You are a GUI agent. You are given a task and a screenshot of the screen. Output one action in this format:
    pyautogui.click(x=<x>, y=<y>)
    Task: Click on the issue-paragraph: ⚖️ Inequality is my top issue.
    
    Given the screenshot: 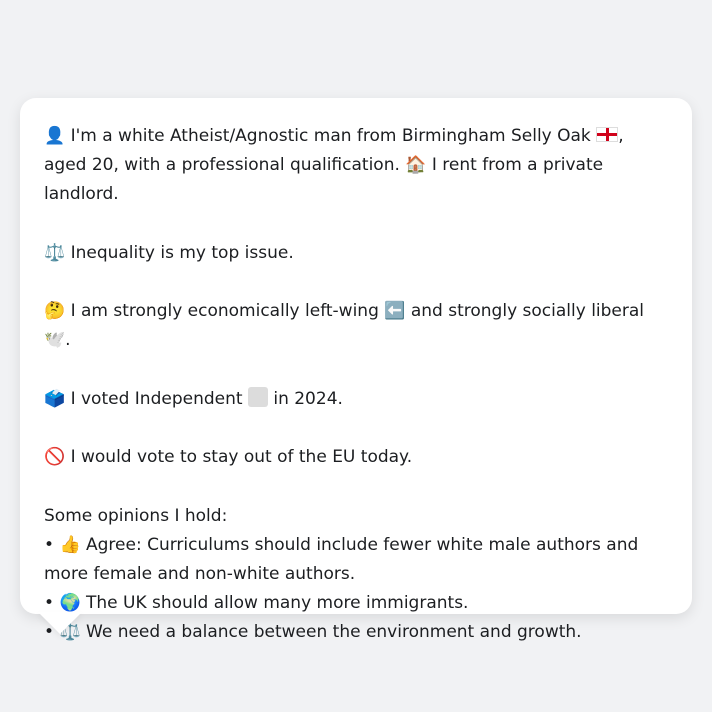 What is the action you would take?
    pyautogui.click(x=356, y=253)
    